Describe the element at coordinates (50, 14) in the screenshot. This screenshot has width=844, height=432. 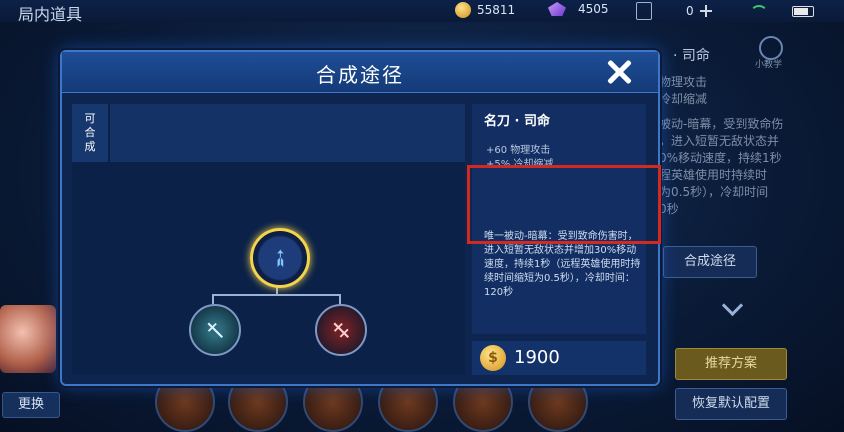
I see `page-title: 局内道具` at that location.